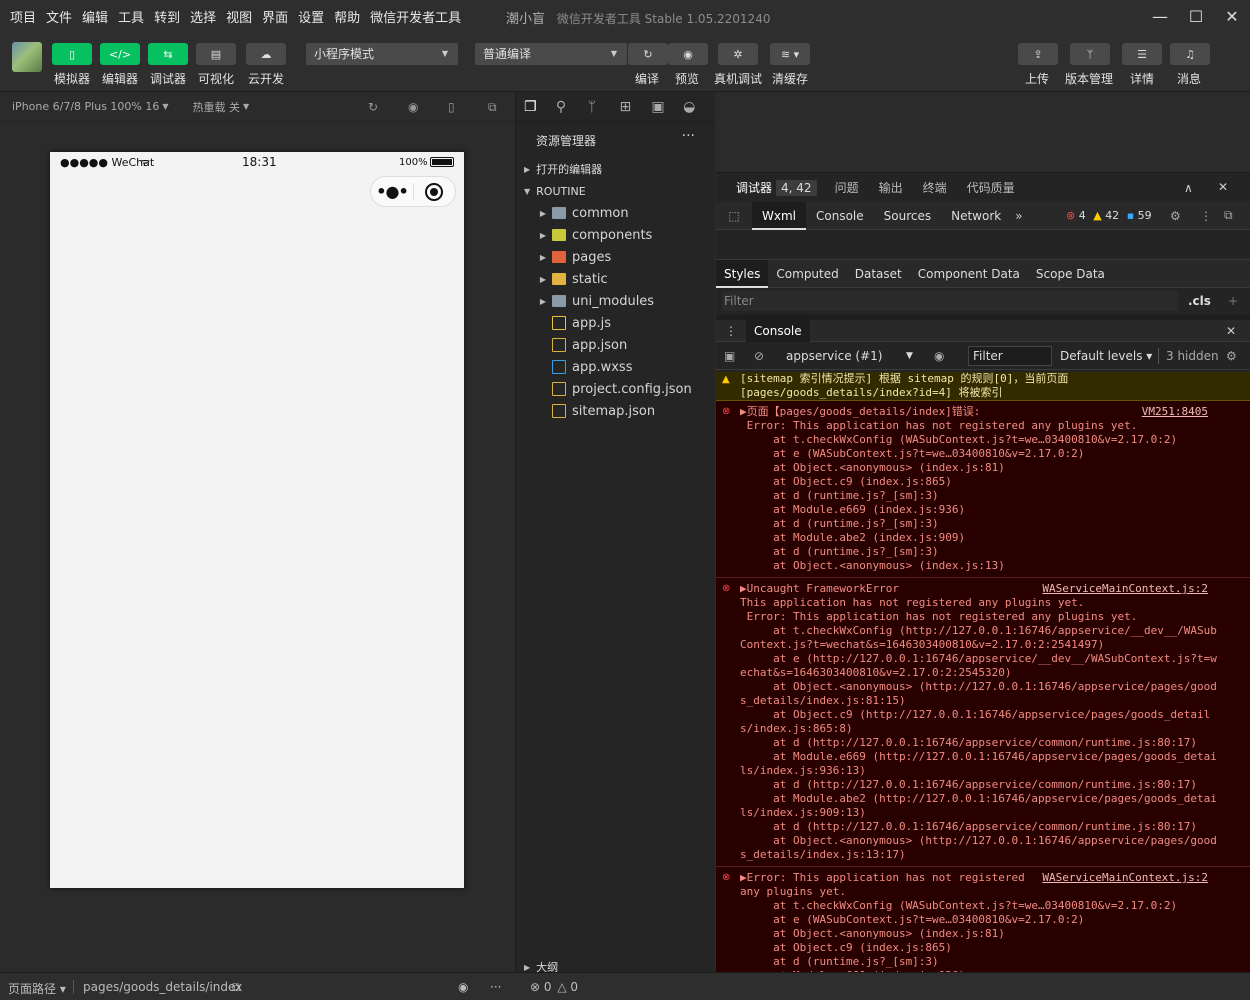 The height and width of the screenshot is (1000, 1250). What do you see at coordinates (616, 411) in the screenshot?
I see `tree-file: sitemap.json` at bounding box center [616, 411].